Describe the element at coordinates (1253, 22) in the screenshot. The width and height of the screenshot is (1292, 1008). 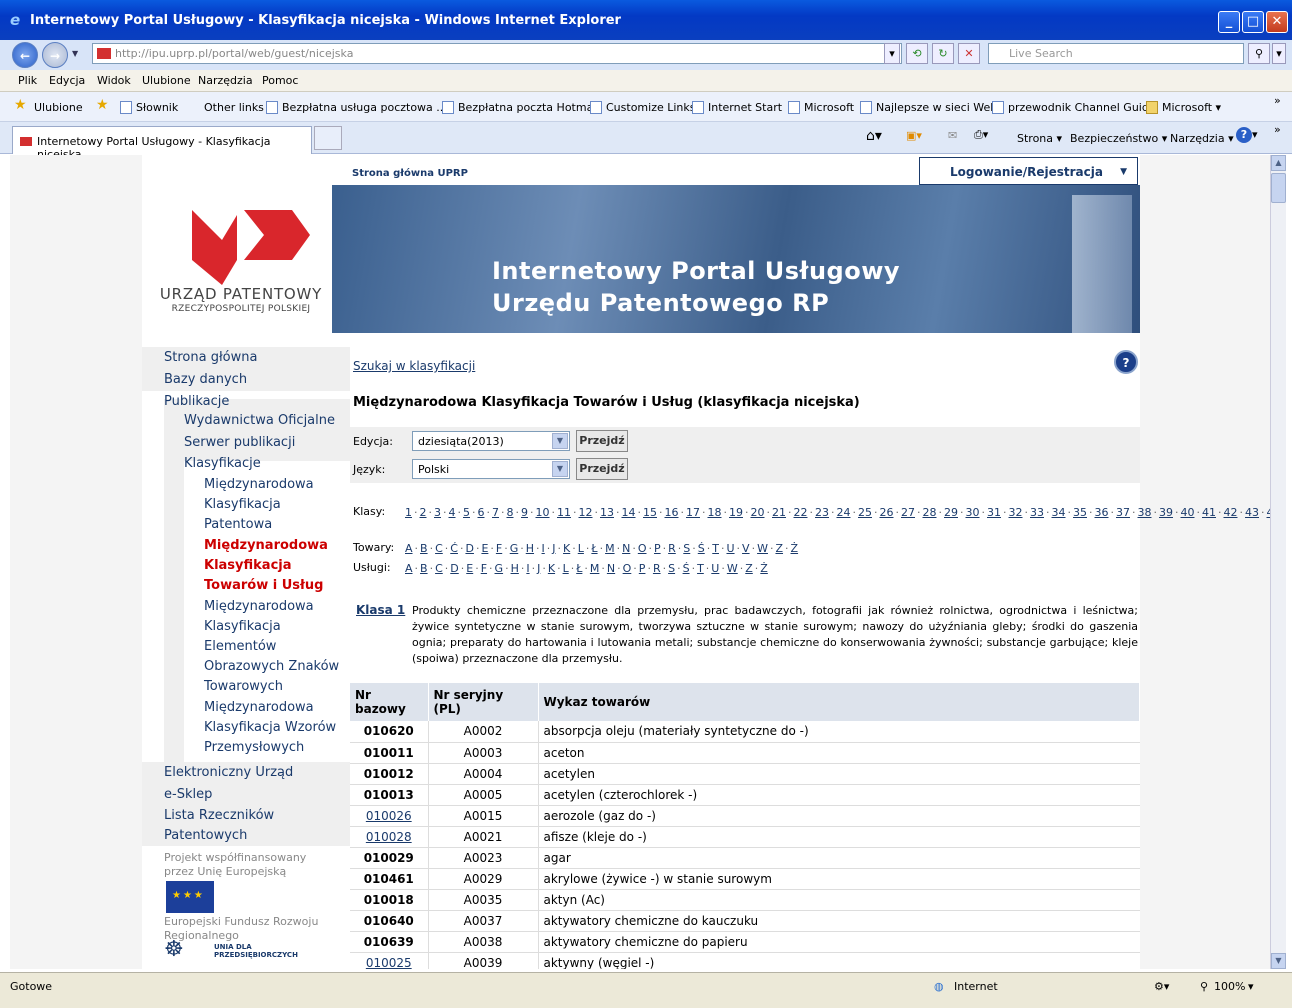
I see `maximize-button: □` at that location.